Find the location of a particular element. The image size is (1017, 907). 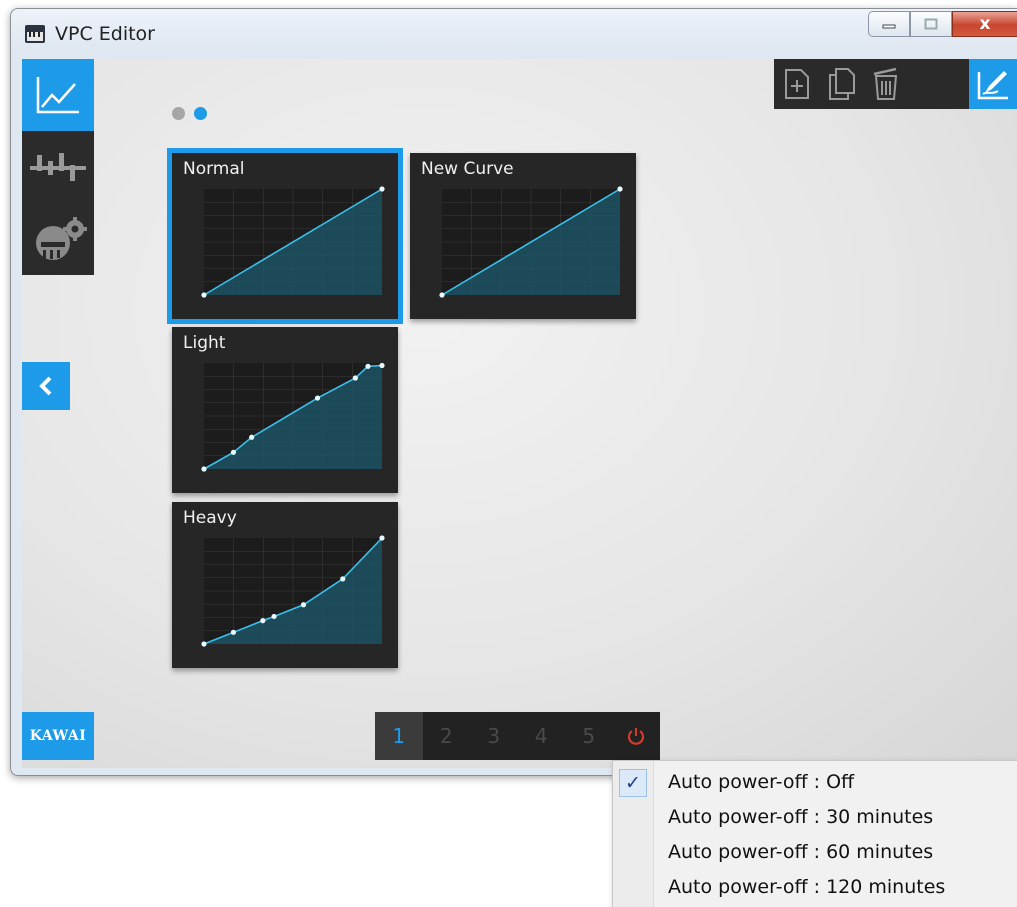

piano-gear-icon is located at coordinates (61, 238).